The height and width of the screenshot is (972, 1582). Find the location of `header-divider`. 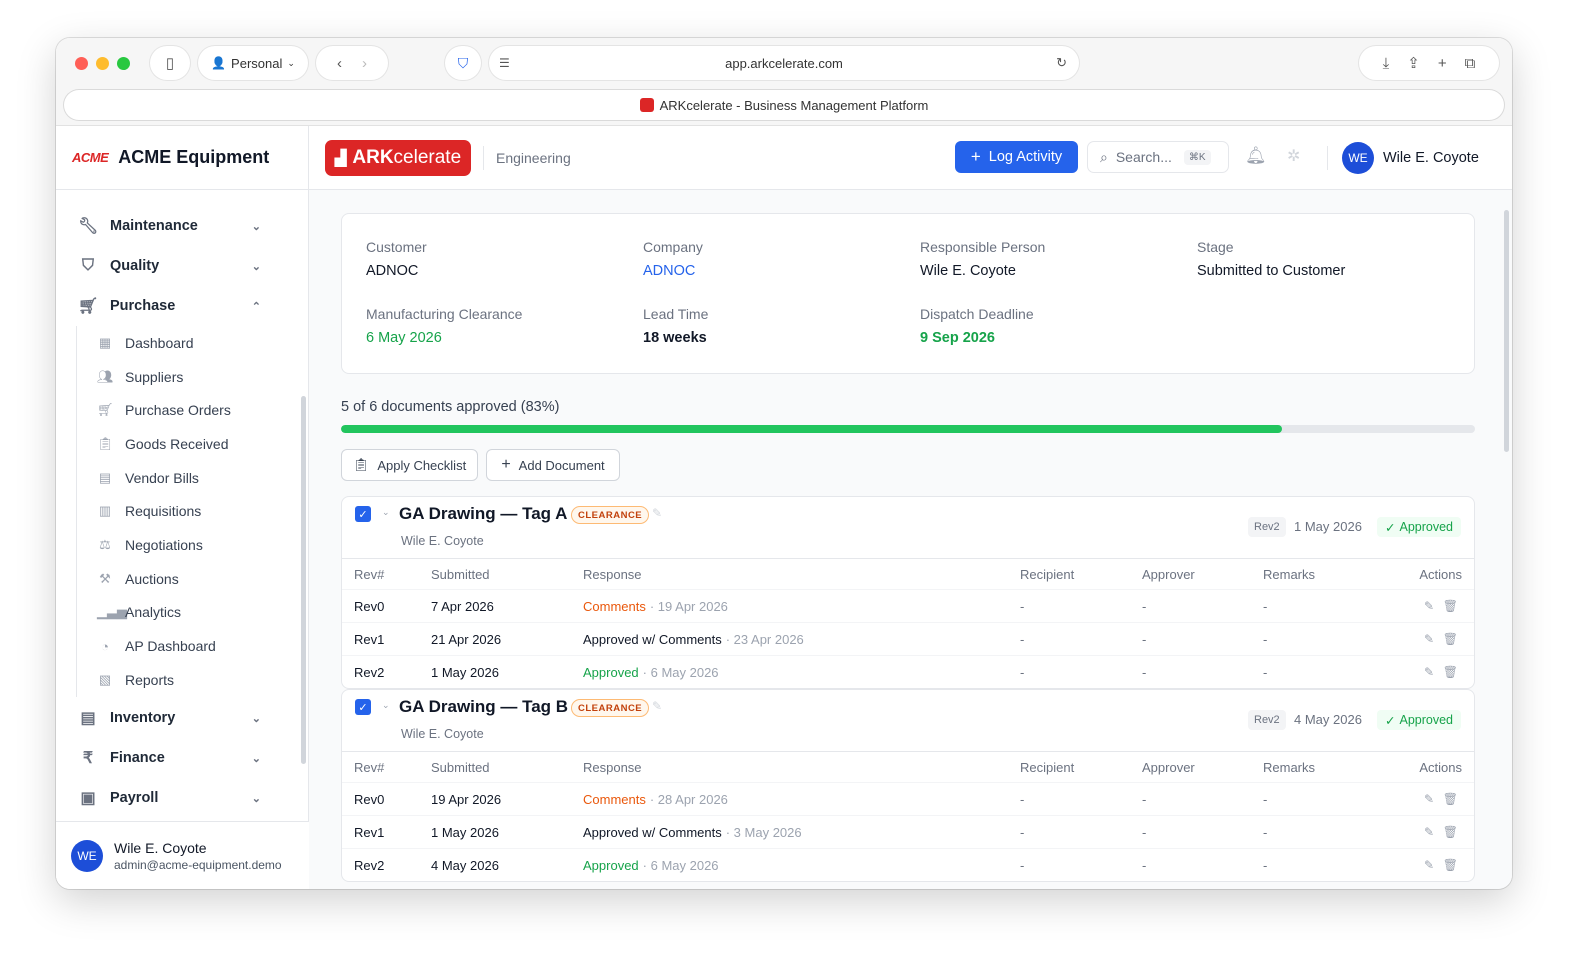

header-divider is located at coordinates (483, 158).